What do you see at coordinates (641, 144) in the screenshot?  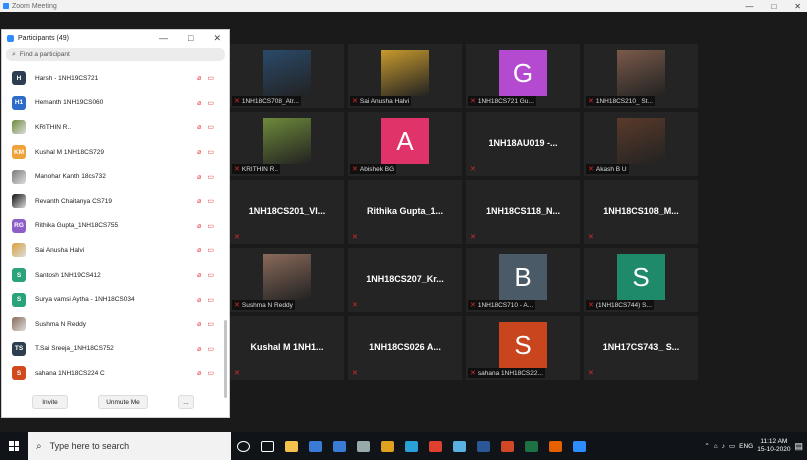 I see `video-tile: ✕ Akash B U` at bounding box center [641, 144].